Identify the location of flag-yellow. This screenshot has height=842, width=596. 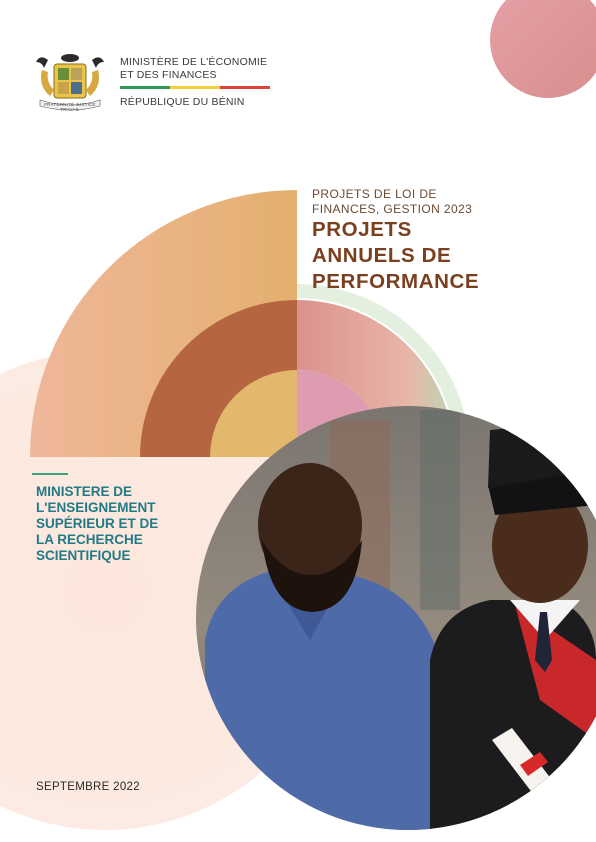
(195, 87).